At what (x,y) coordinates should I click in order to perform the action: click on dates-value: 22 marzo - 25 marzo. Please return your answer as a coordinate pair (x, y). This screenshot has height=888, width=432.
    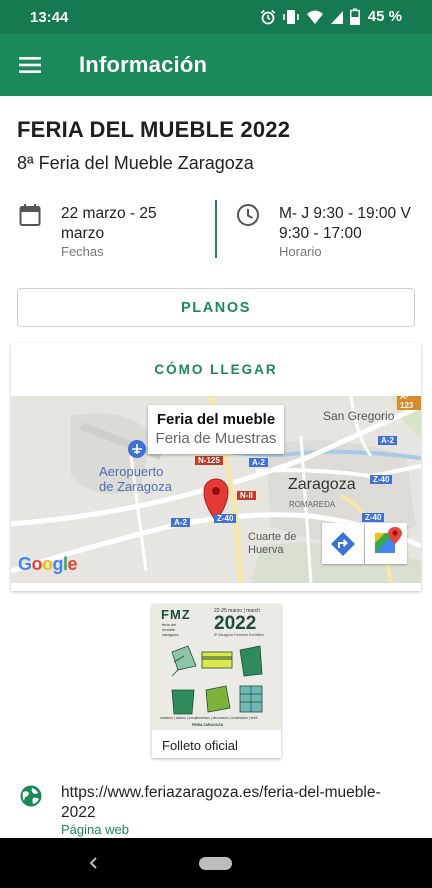
    Looking at the image, I should click on (109, 223).